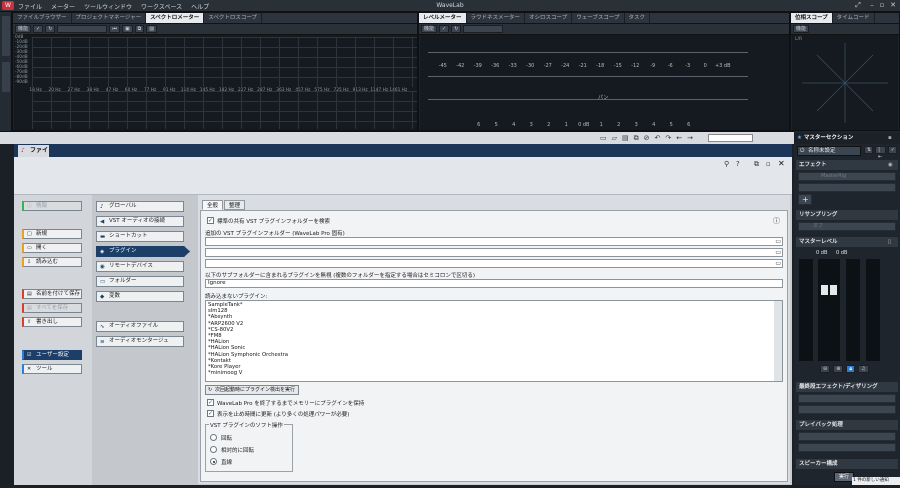 The image size is (900, 488). What do you see at coordinates (812, 18) in the screenshot?
I see `tab-phase-scope: 位相スコープ` at bounding box center [812, 18].